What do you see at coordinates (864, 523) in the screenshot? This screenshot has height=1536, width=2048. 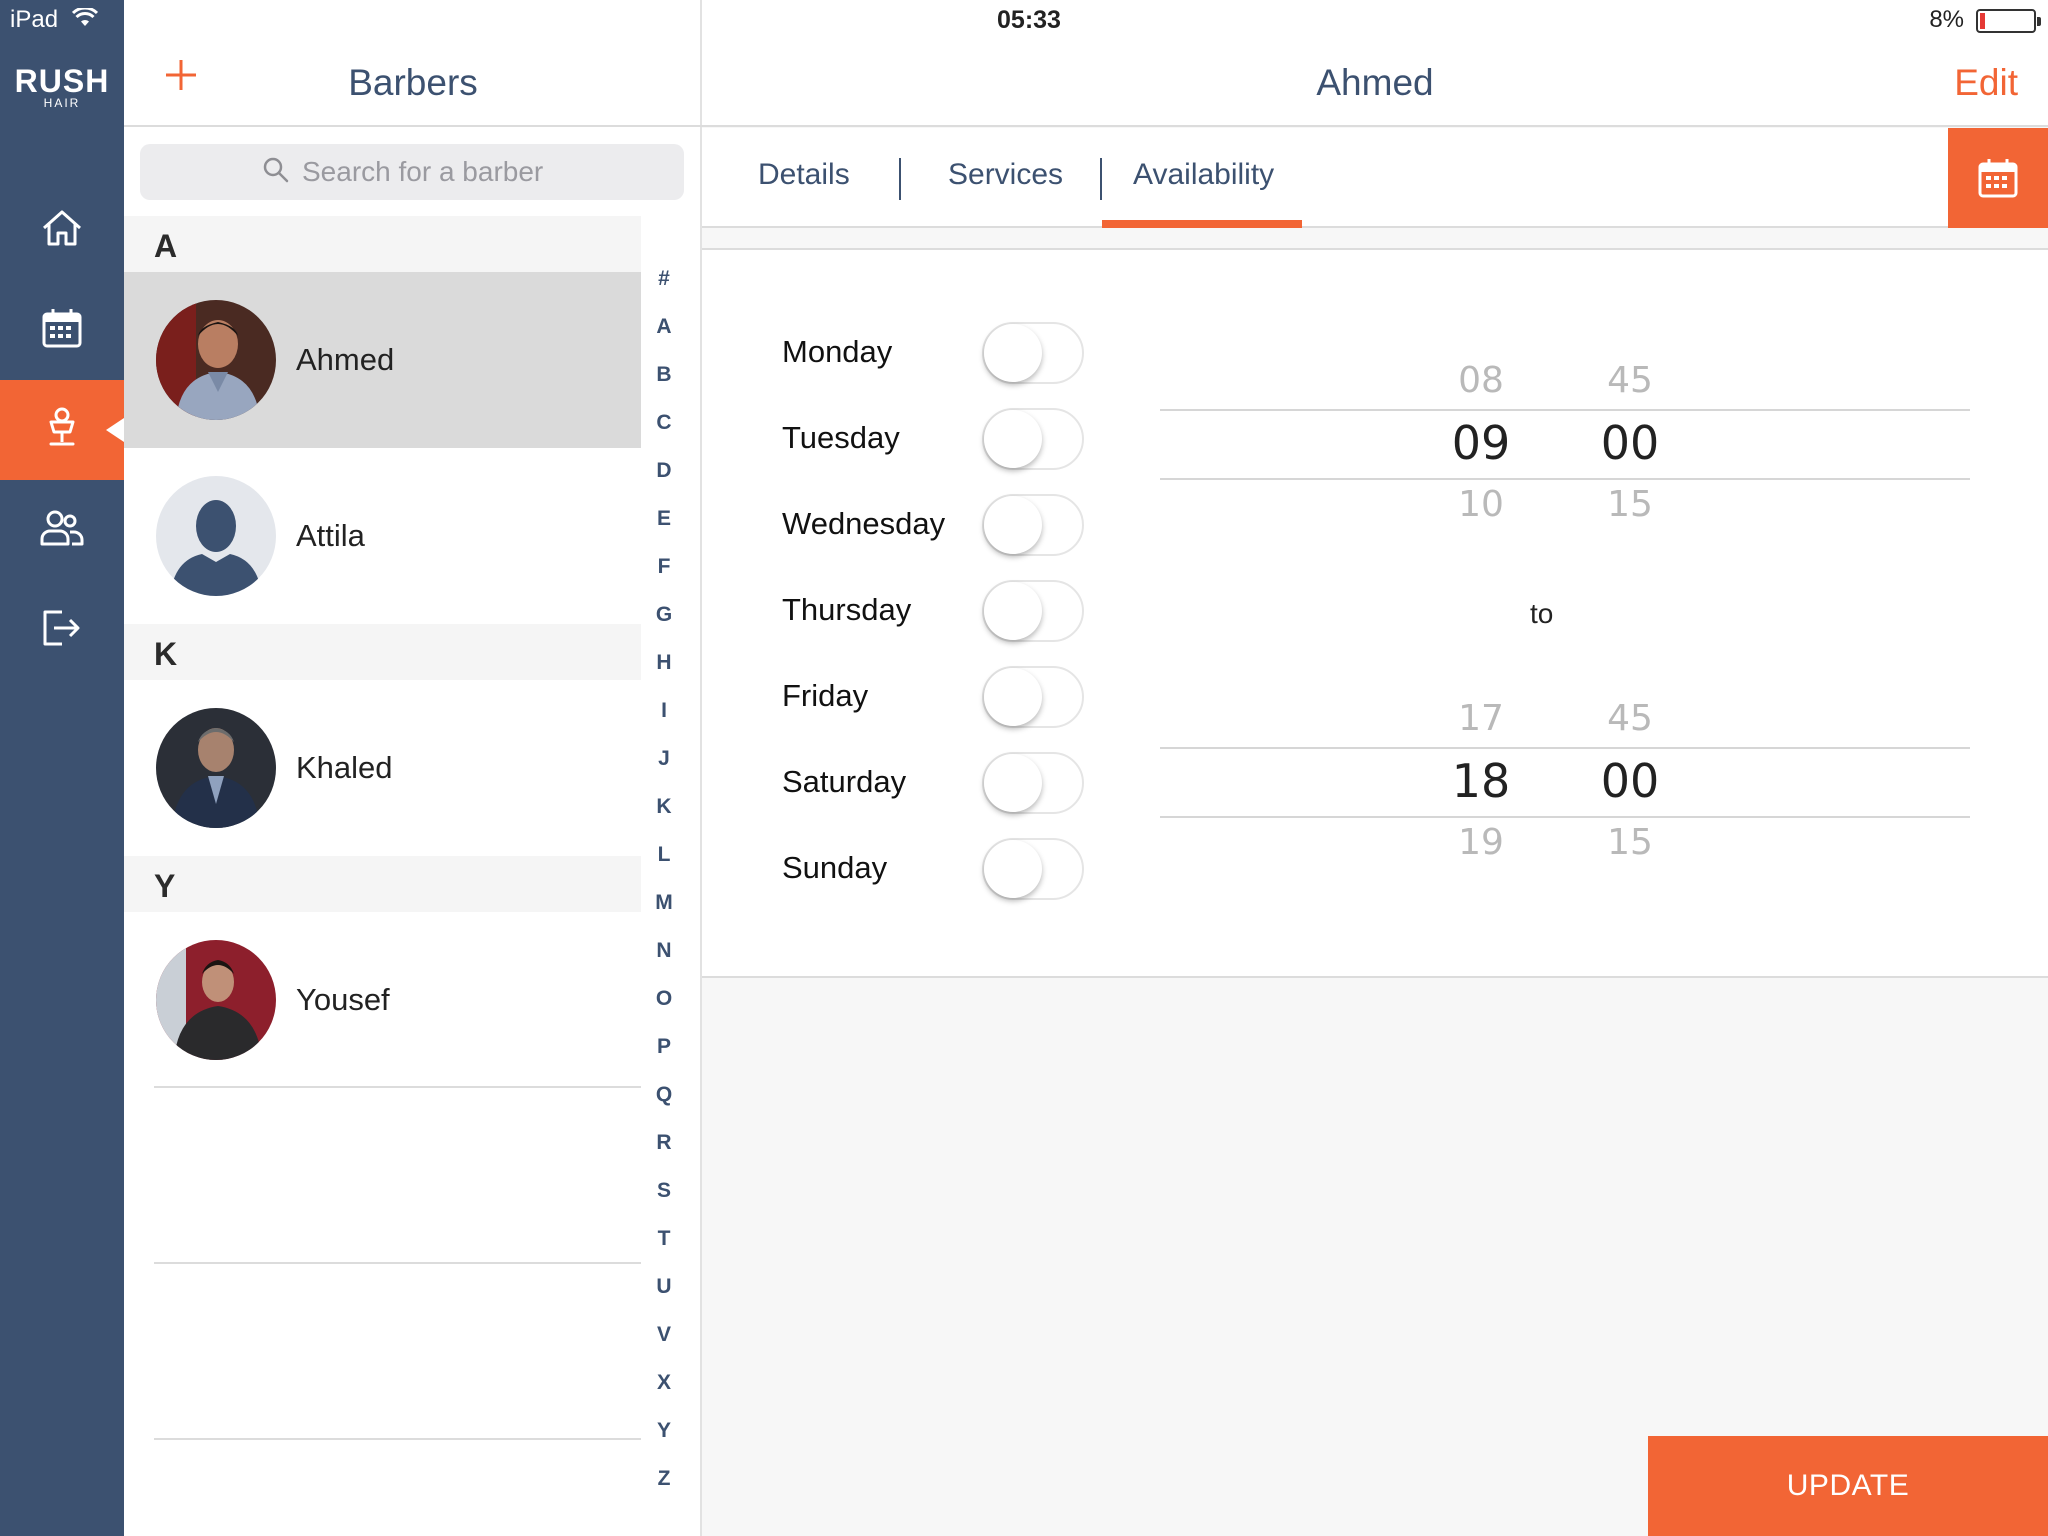 I see `day-label-wednesday: Wednesday` at bounding box center [864, 523].